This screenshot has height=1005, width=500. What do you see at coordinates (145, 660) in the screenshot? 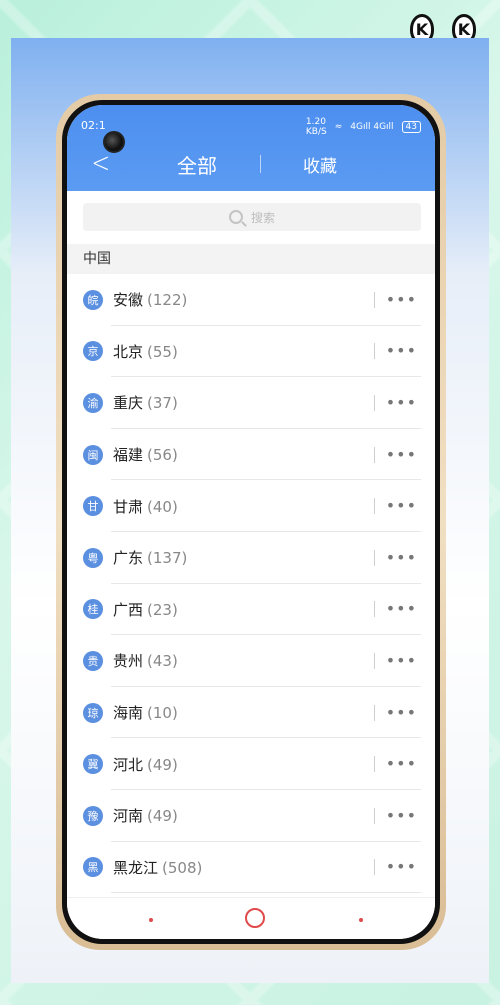
I see `province-label: 贵州 (43)` at bounding box center [145, 660].